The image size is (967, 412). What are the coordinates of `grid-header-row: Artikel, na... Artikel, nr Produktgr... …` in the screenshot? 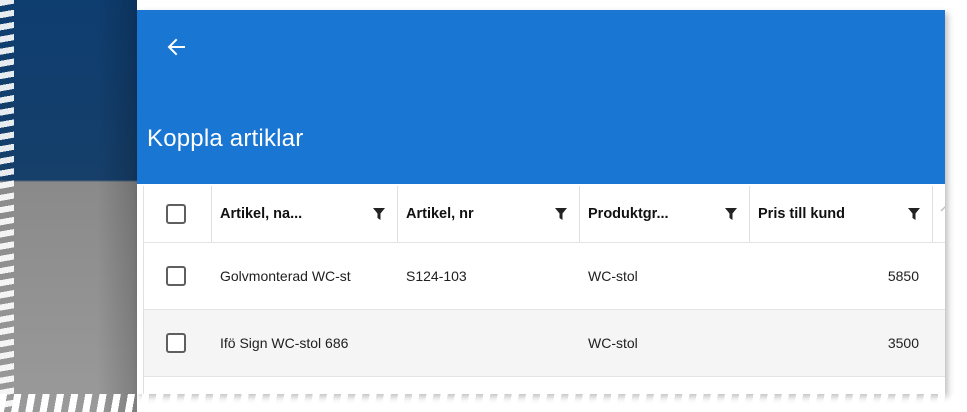 It's located at (544, 214).